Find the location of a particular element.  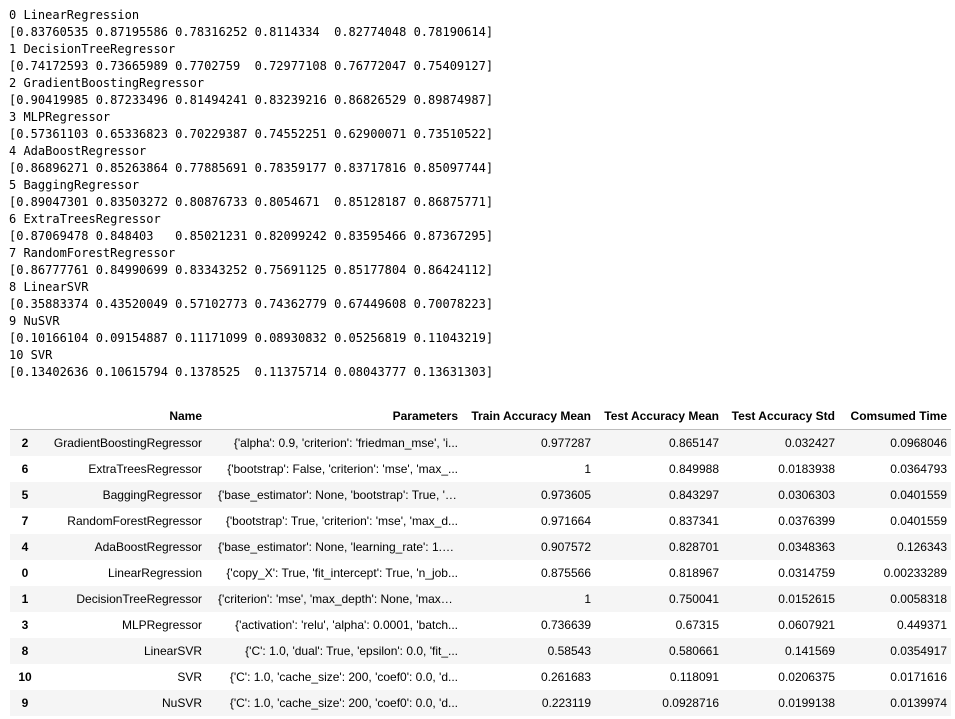

cell-index: 9 is located at coordinates (25, 703).